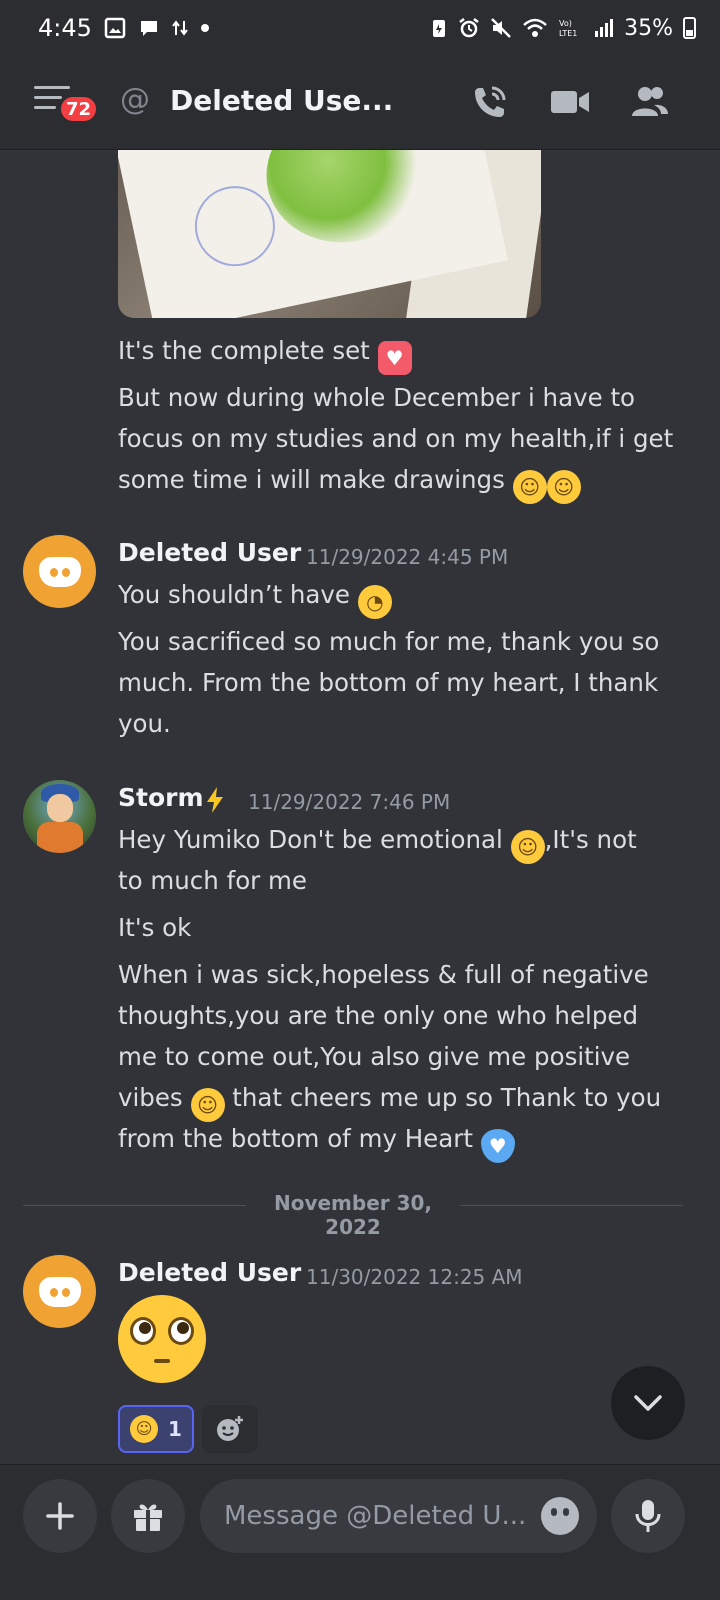  I want to click on add-attachment-button, so click(60, 1516).